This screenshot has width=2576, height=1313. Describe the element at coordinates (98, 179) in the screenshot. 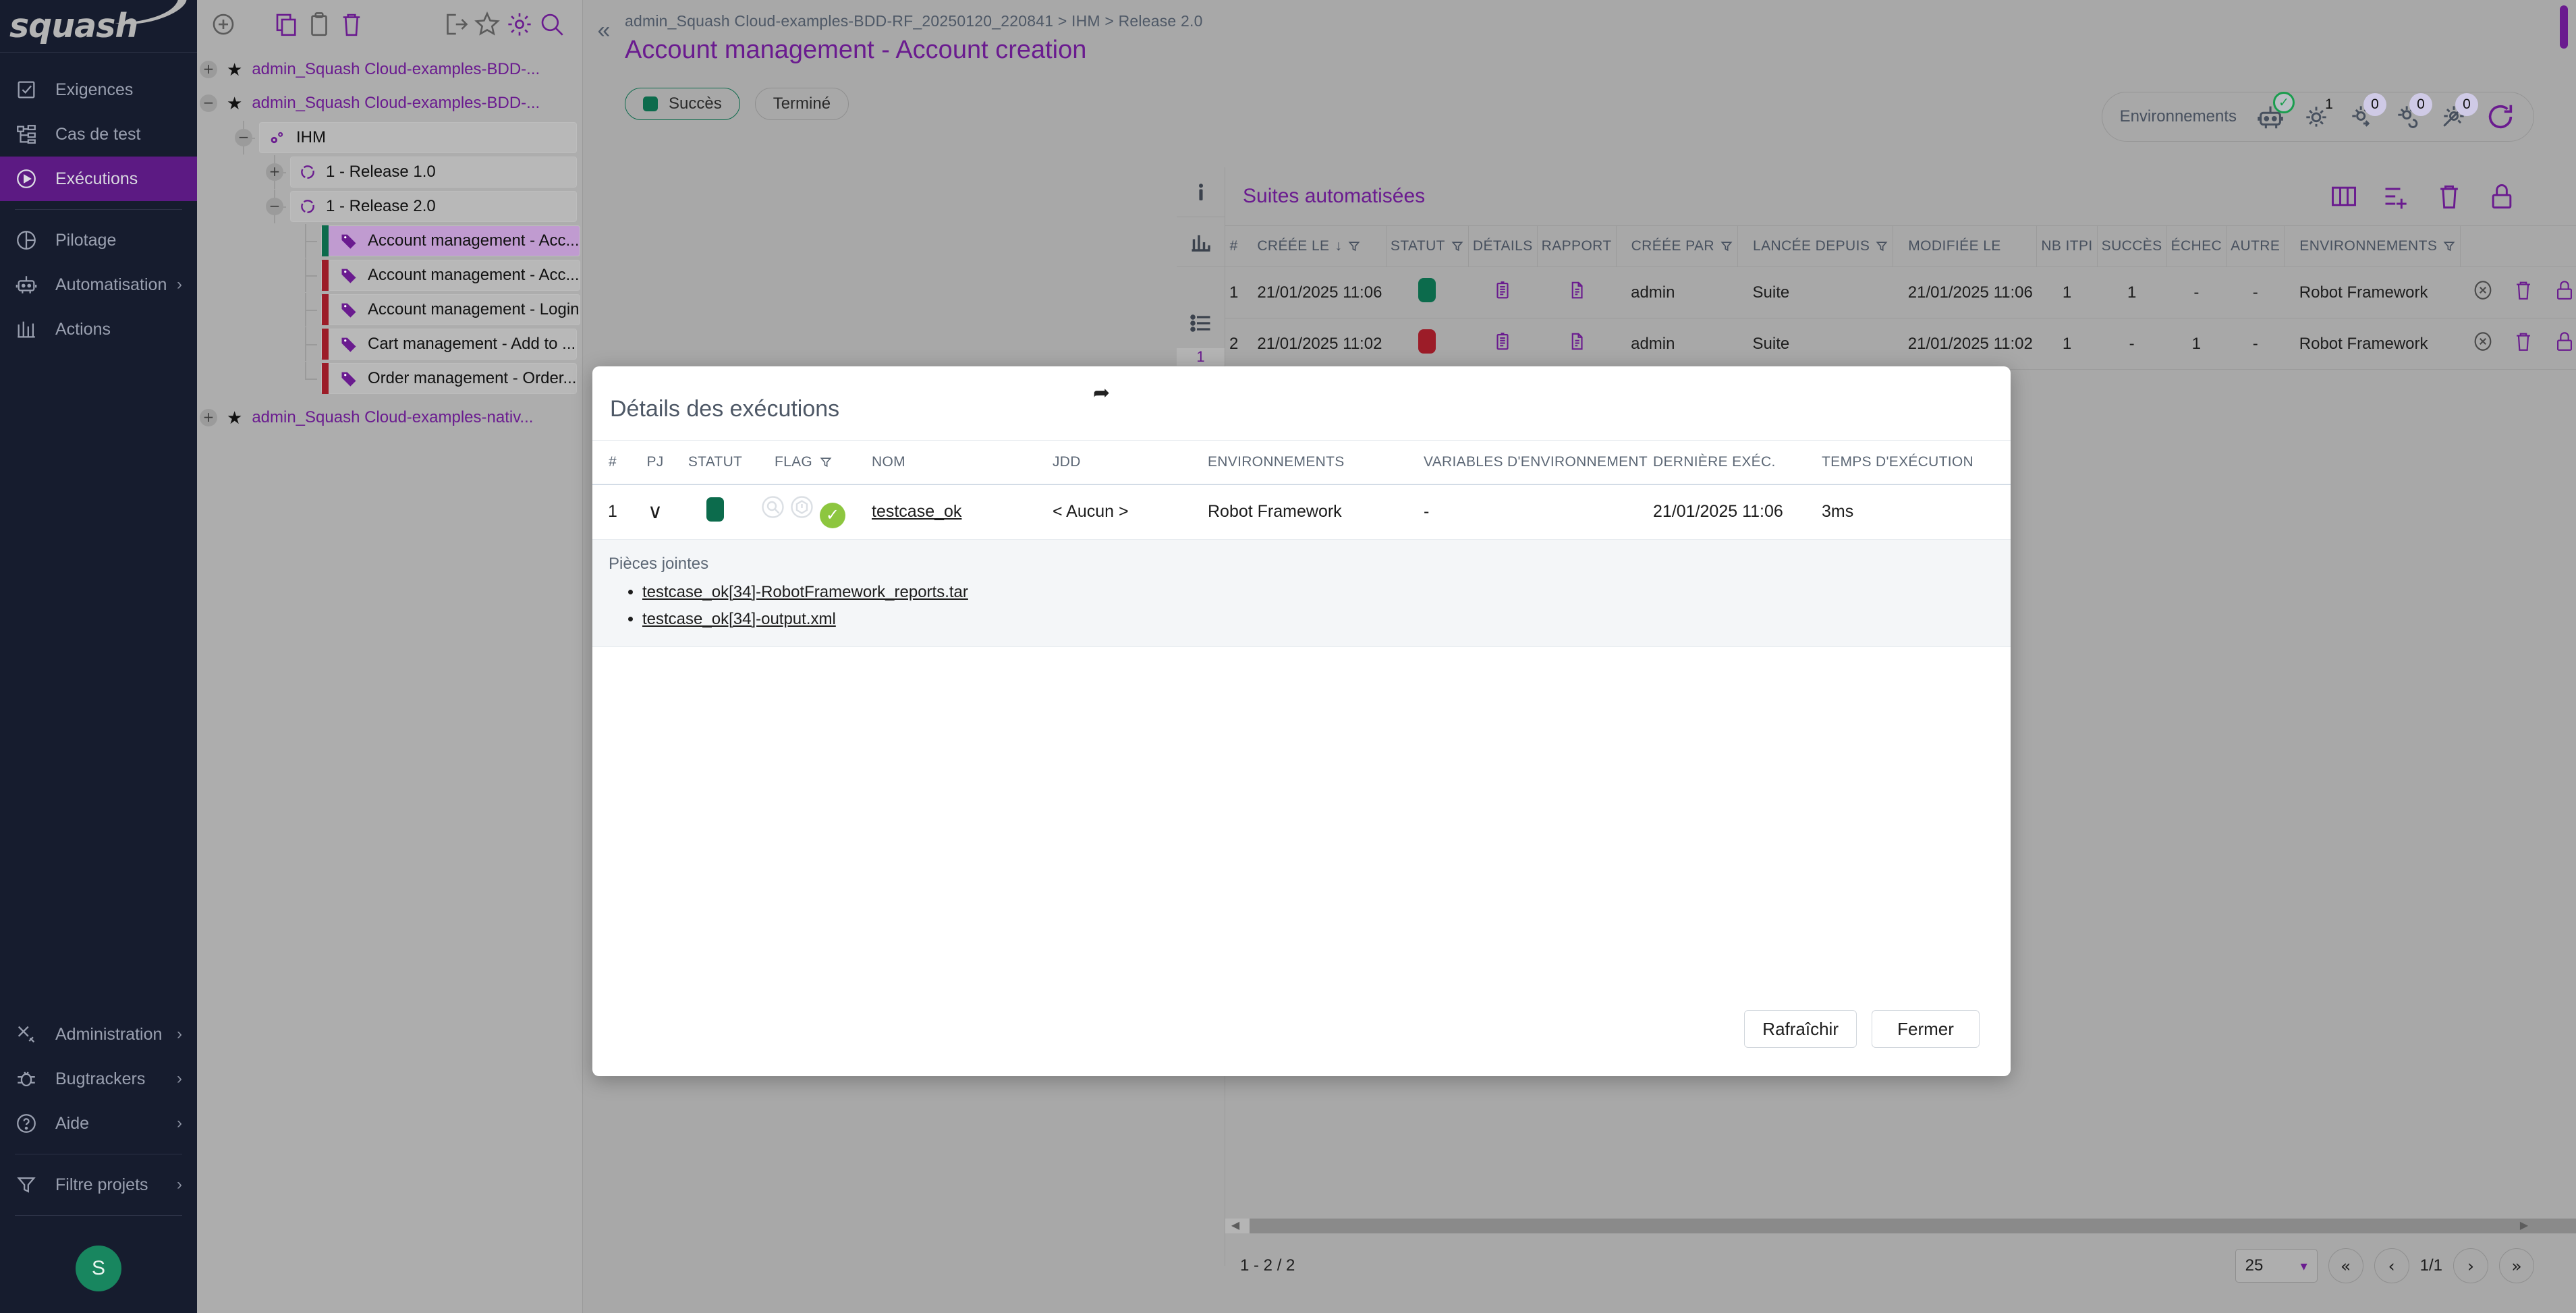

I see `sidebar-item-executions: Exécutions` at that location.